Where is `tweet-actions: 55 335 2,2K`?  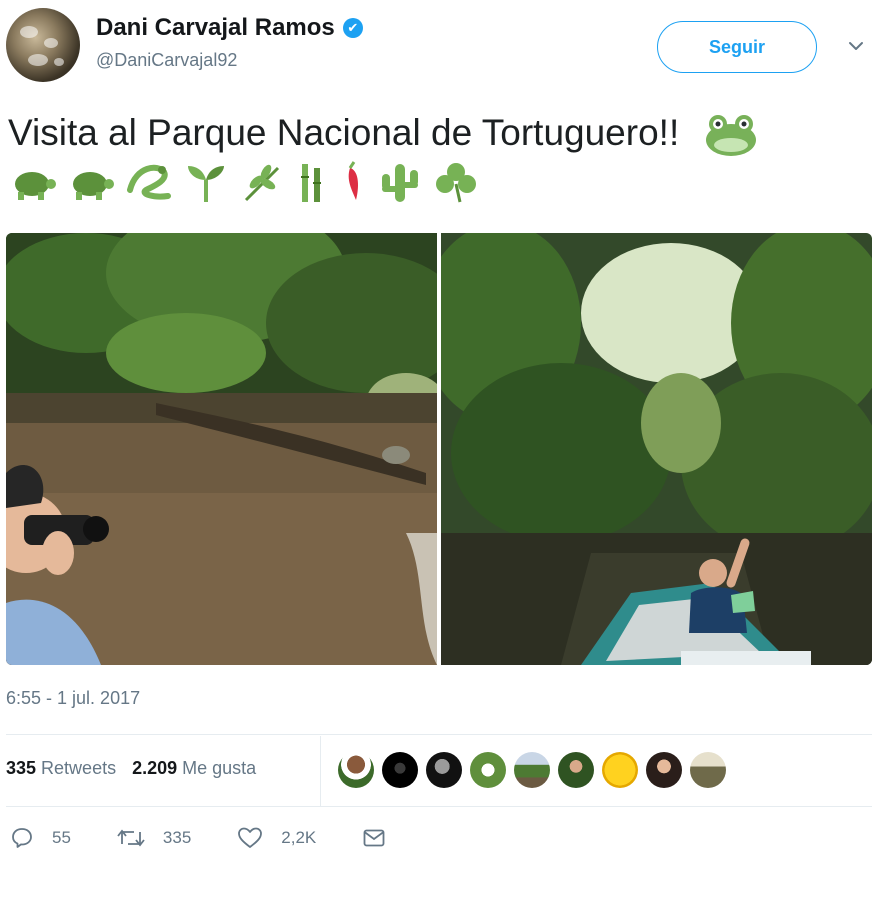
tweet-actions: 55 335 2,2K is located at coordinates (221, 838).